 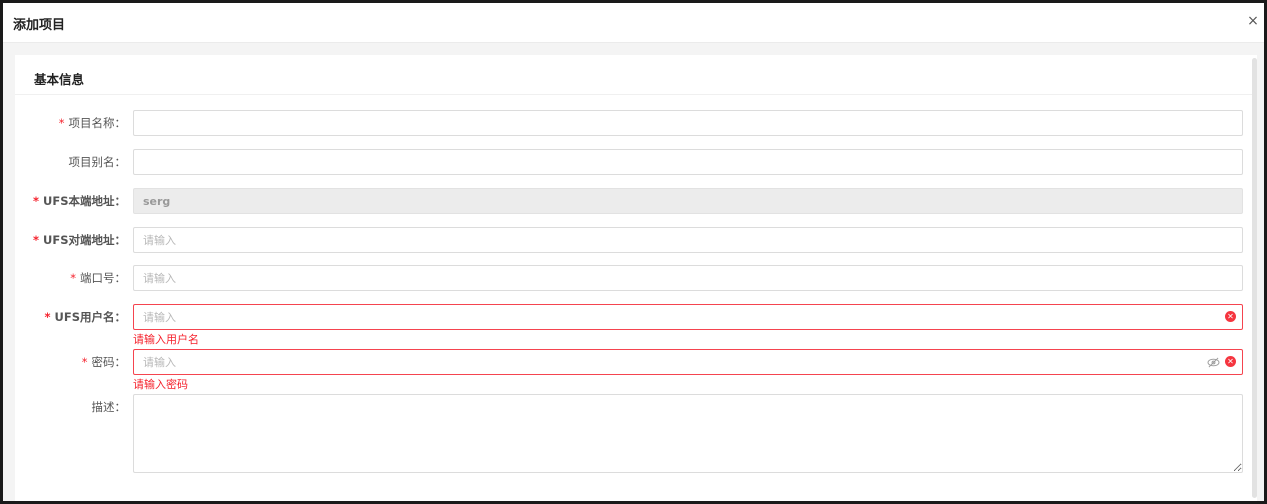 I want to click on ufs-local-address-input, so click(x=688, y=201).